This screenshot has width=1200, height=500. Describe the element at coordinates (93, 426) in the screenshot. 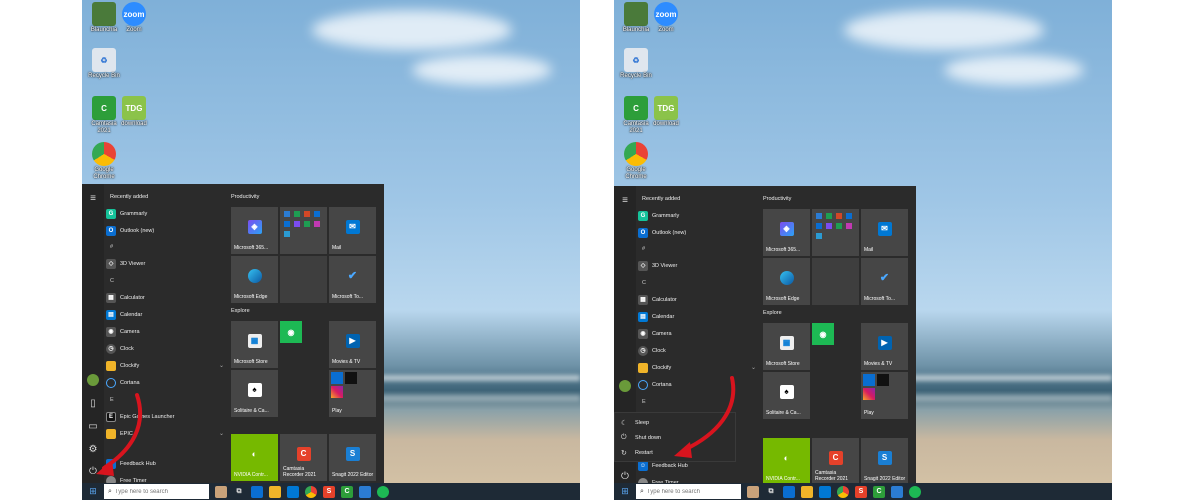

I see `pictures-icon: ▭` at that location.